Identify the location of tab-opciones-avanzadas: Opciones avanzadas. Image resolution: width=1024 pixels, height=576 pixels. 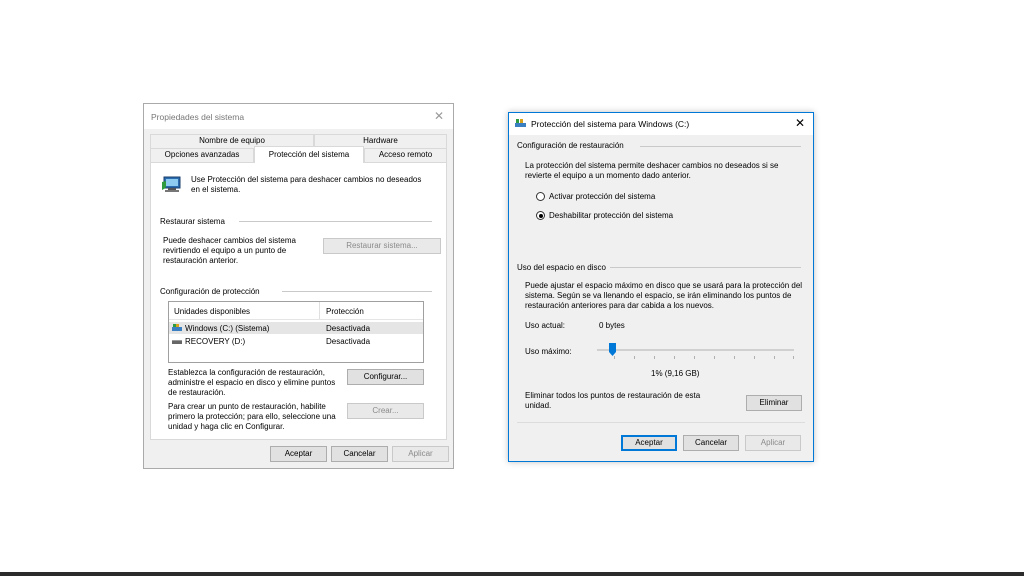
(202, 155).